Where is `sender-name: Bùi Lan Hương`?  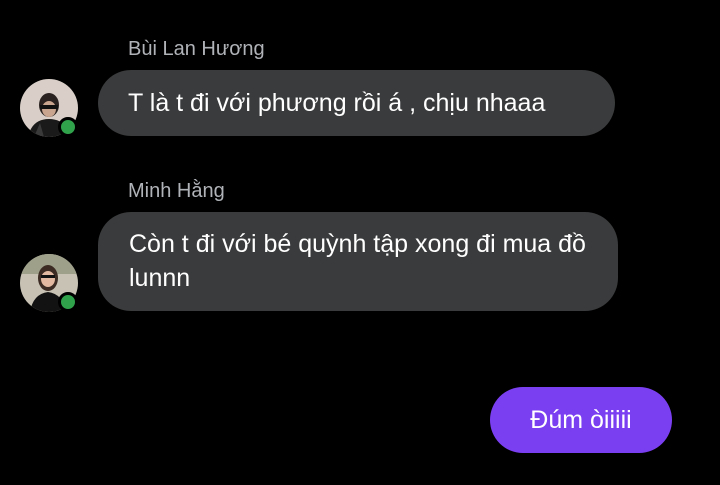 sender-name: Bùi Lan Hương is located at coordinates (196, 49).